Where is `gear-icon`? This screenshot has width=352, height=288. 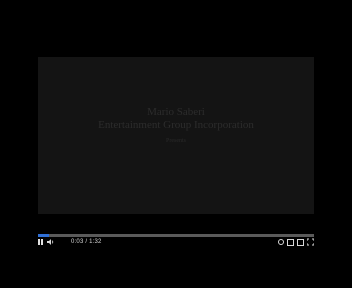 gear-icon is located at coordinates (281, 242).